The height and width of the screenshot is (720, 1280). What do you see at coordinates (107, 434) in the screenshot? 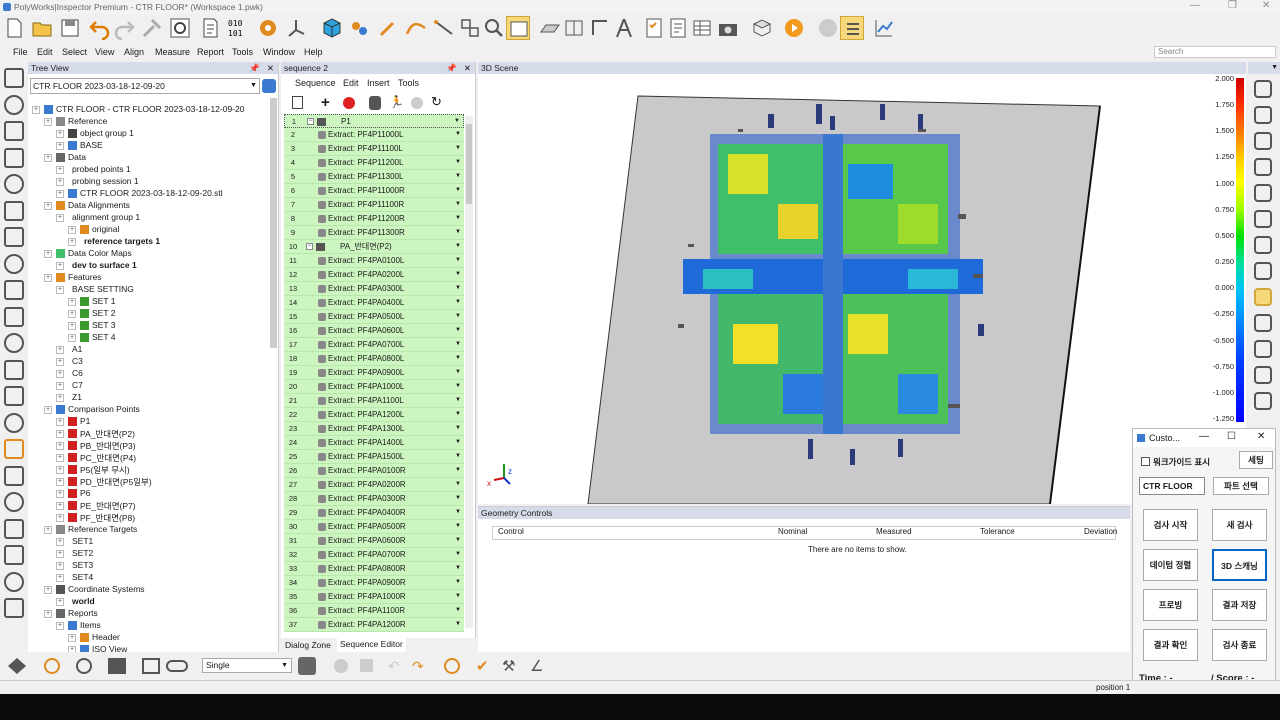
I see `tree-item: PA_반대면(P2)` at bounding box center [107, 434].